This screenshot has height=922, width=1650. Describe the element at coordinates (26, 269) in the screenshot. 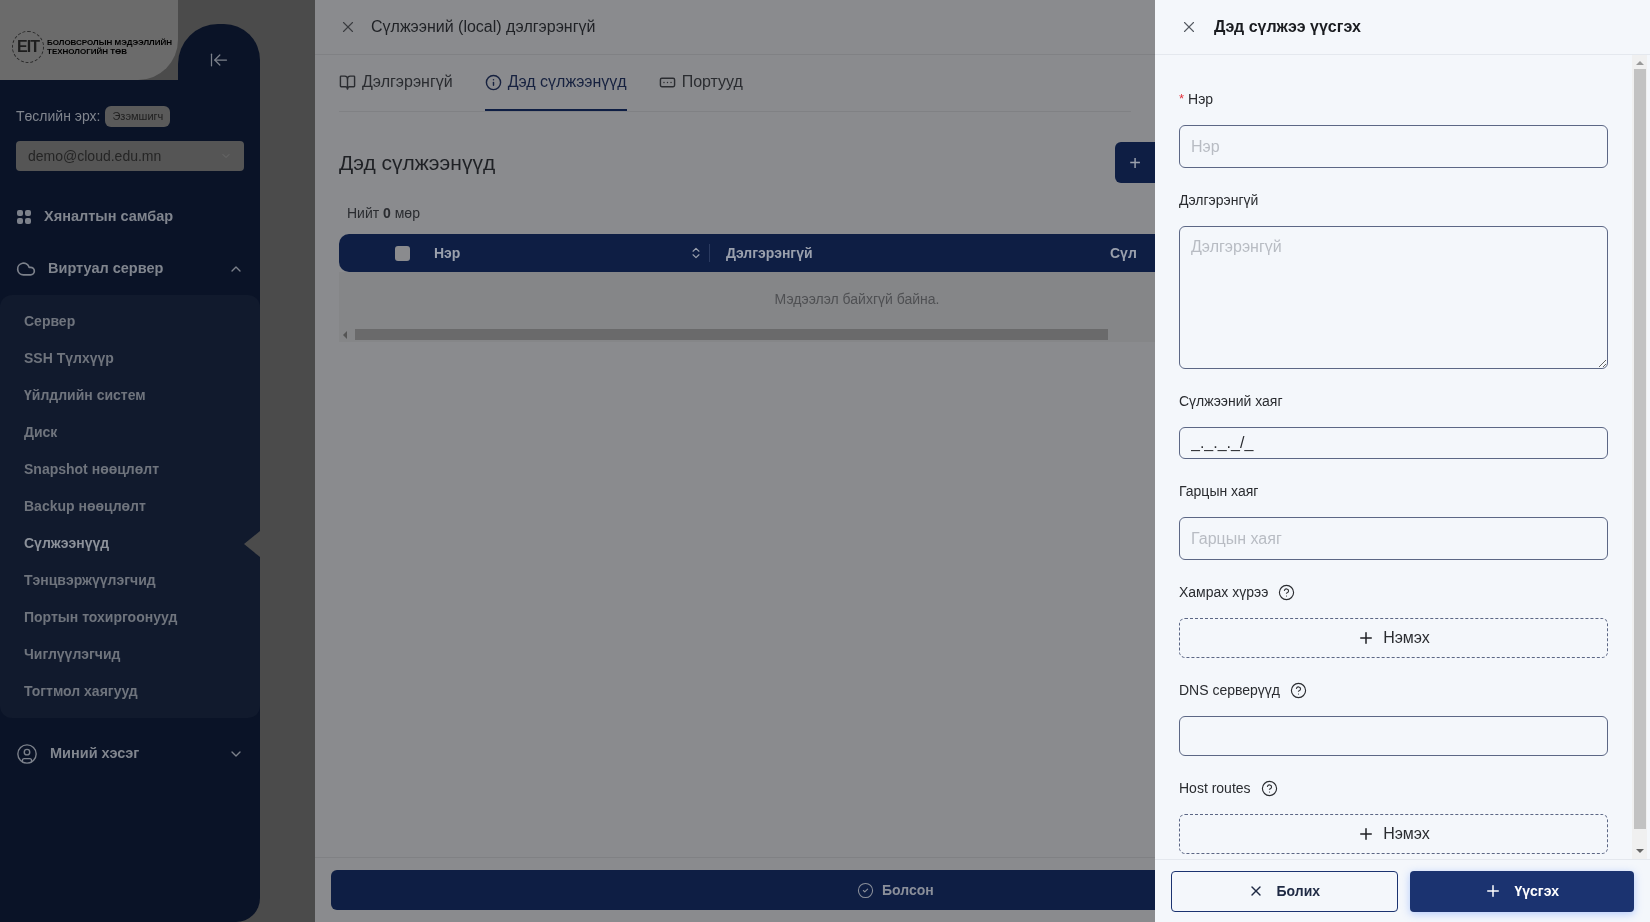

I see `cloud-icon` at that location.